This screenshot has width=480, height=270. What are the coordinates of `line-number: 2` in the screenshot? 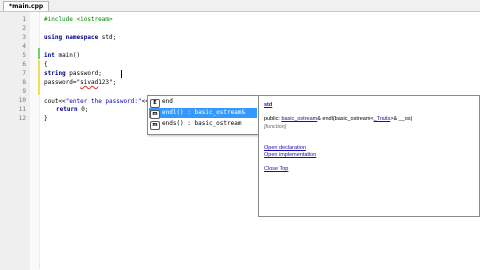 It's located at (24, 28).